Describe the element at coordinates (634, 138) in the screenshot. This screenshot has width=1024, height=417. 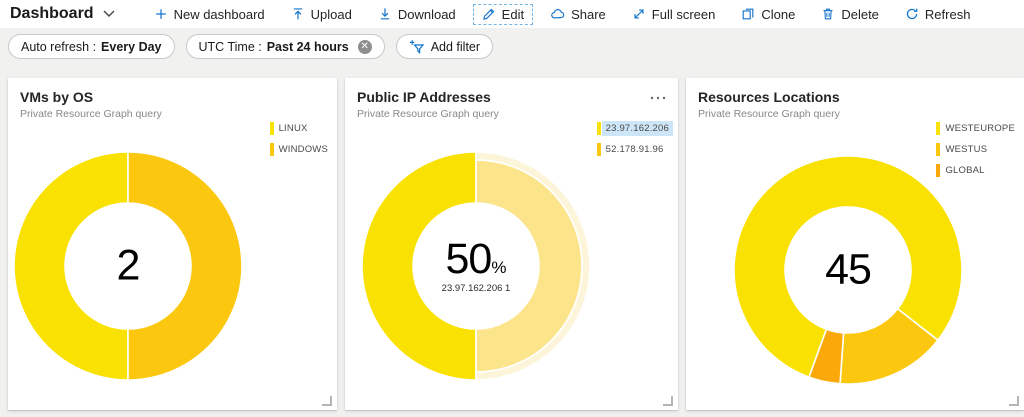
I see `chart-legend: 23.97.162.206 52.178.91.96` at that location.